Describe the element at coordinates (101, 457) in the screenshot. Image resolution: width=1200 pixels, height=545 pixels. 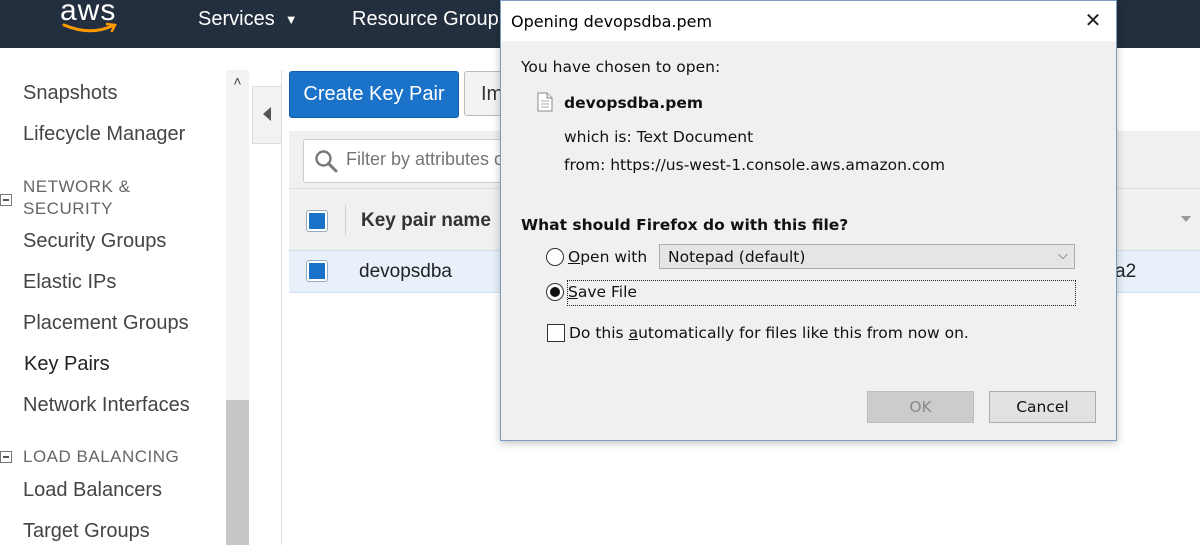
I see `section-heading-load-balancing: LOAD BALANCING` at that location.